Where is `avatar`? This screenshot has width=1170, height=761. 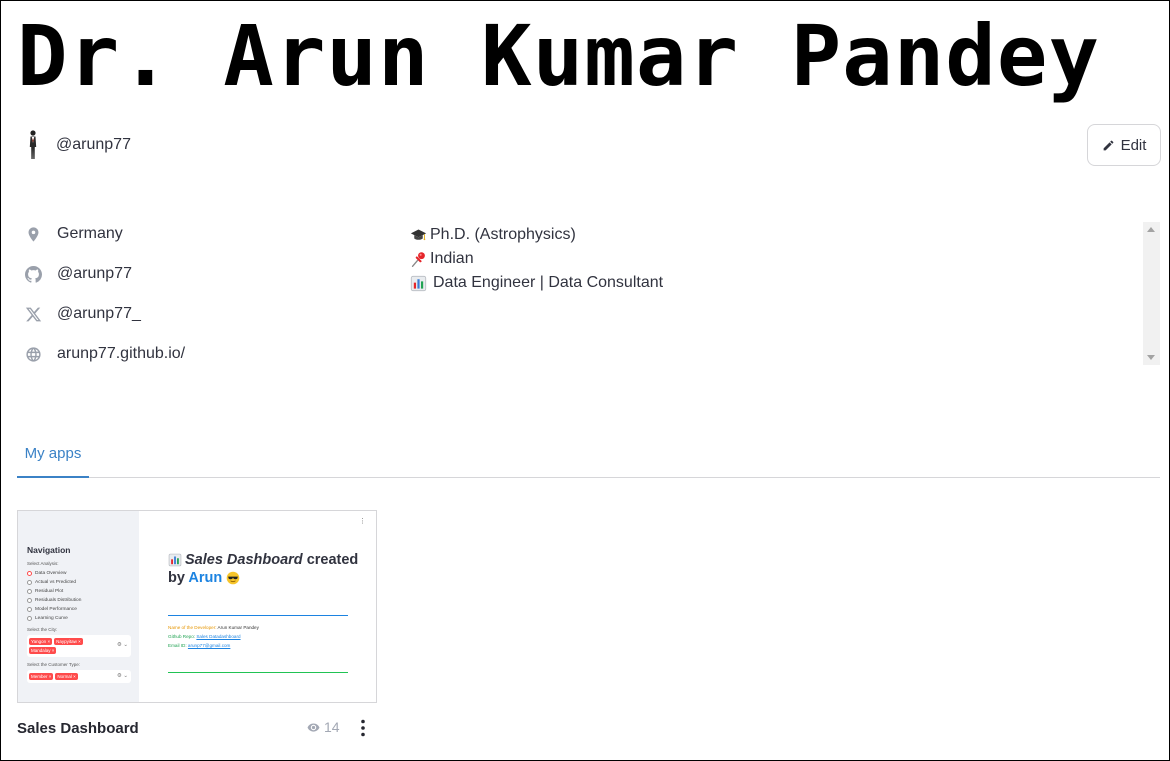
avatar is located at coordinates (33, 145).